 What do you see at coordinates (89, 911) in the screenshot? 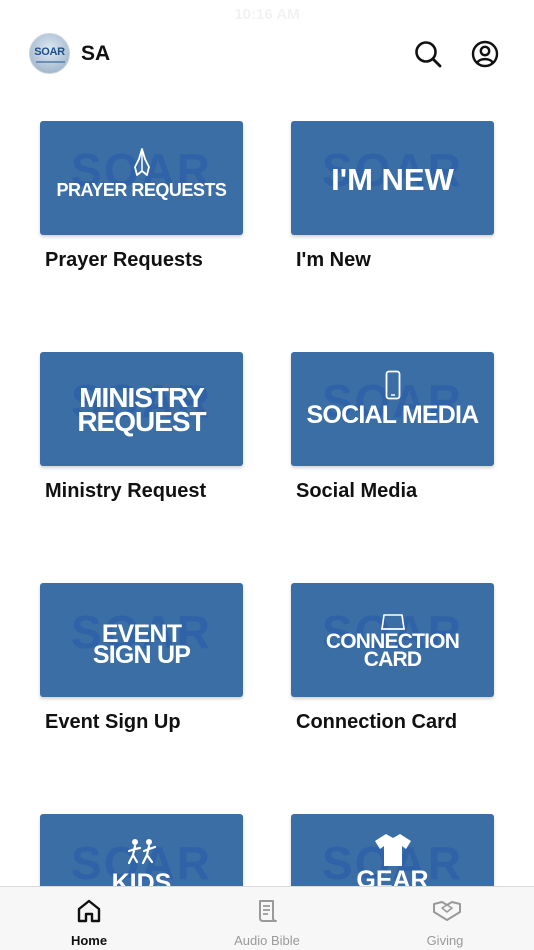
I see `home-icon` at bounding box center [89, 911].